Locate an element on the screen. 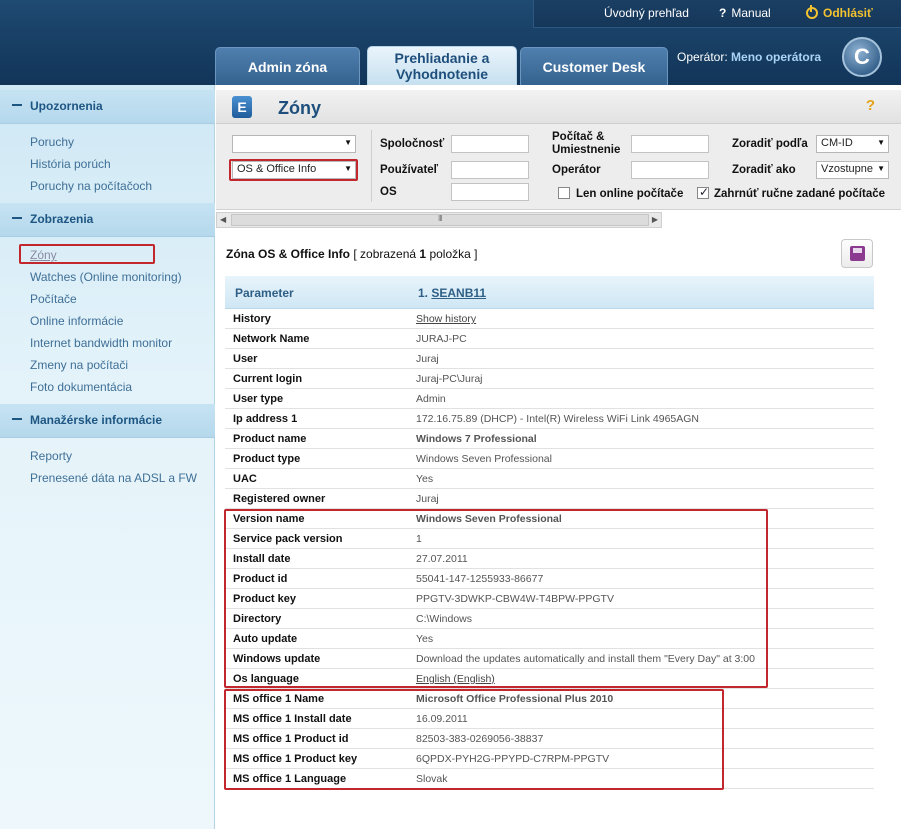  operator-info: Operátor: Meno operátora is located at coordinates (749, 57).